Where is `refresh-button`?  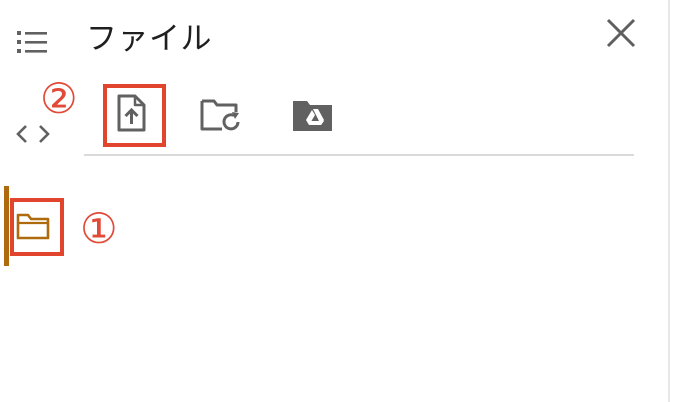 refresh-button is located at coordinates (222, 115).